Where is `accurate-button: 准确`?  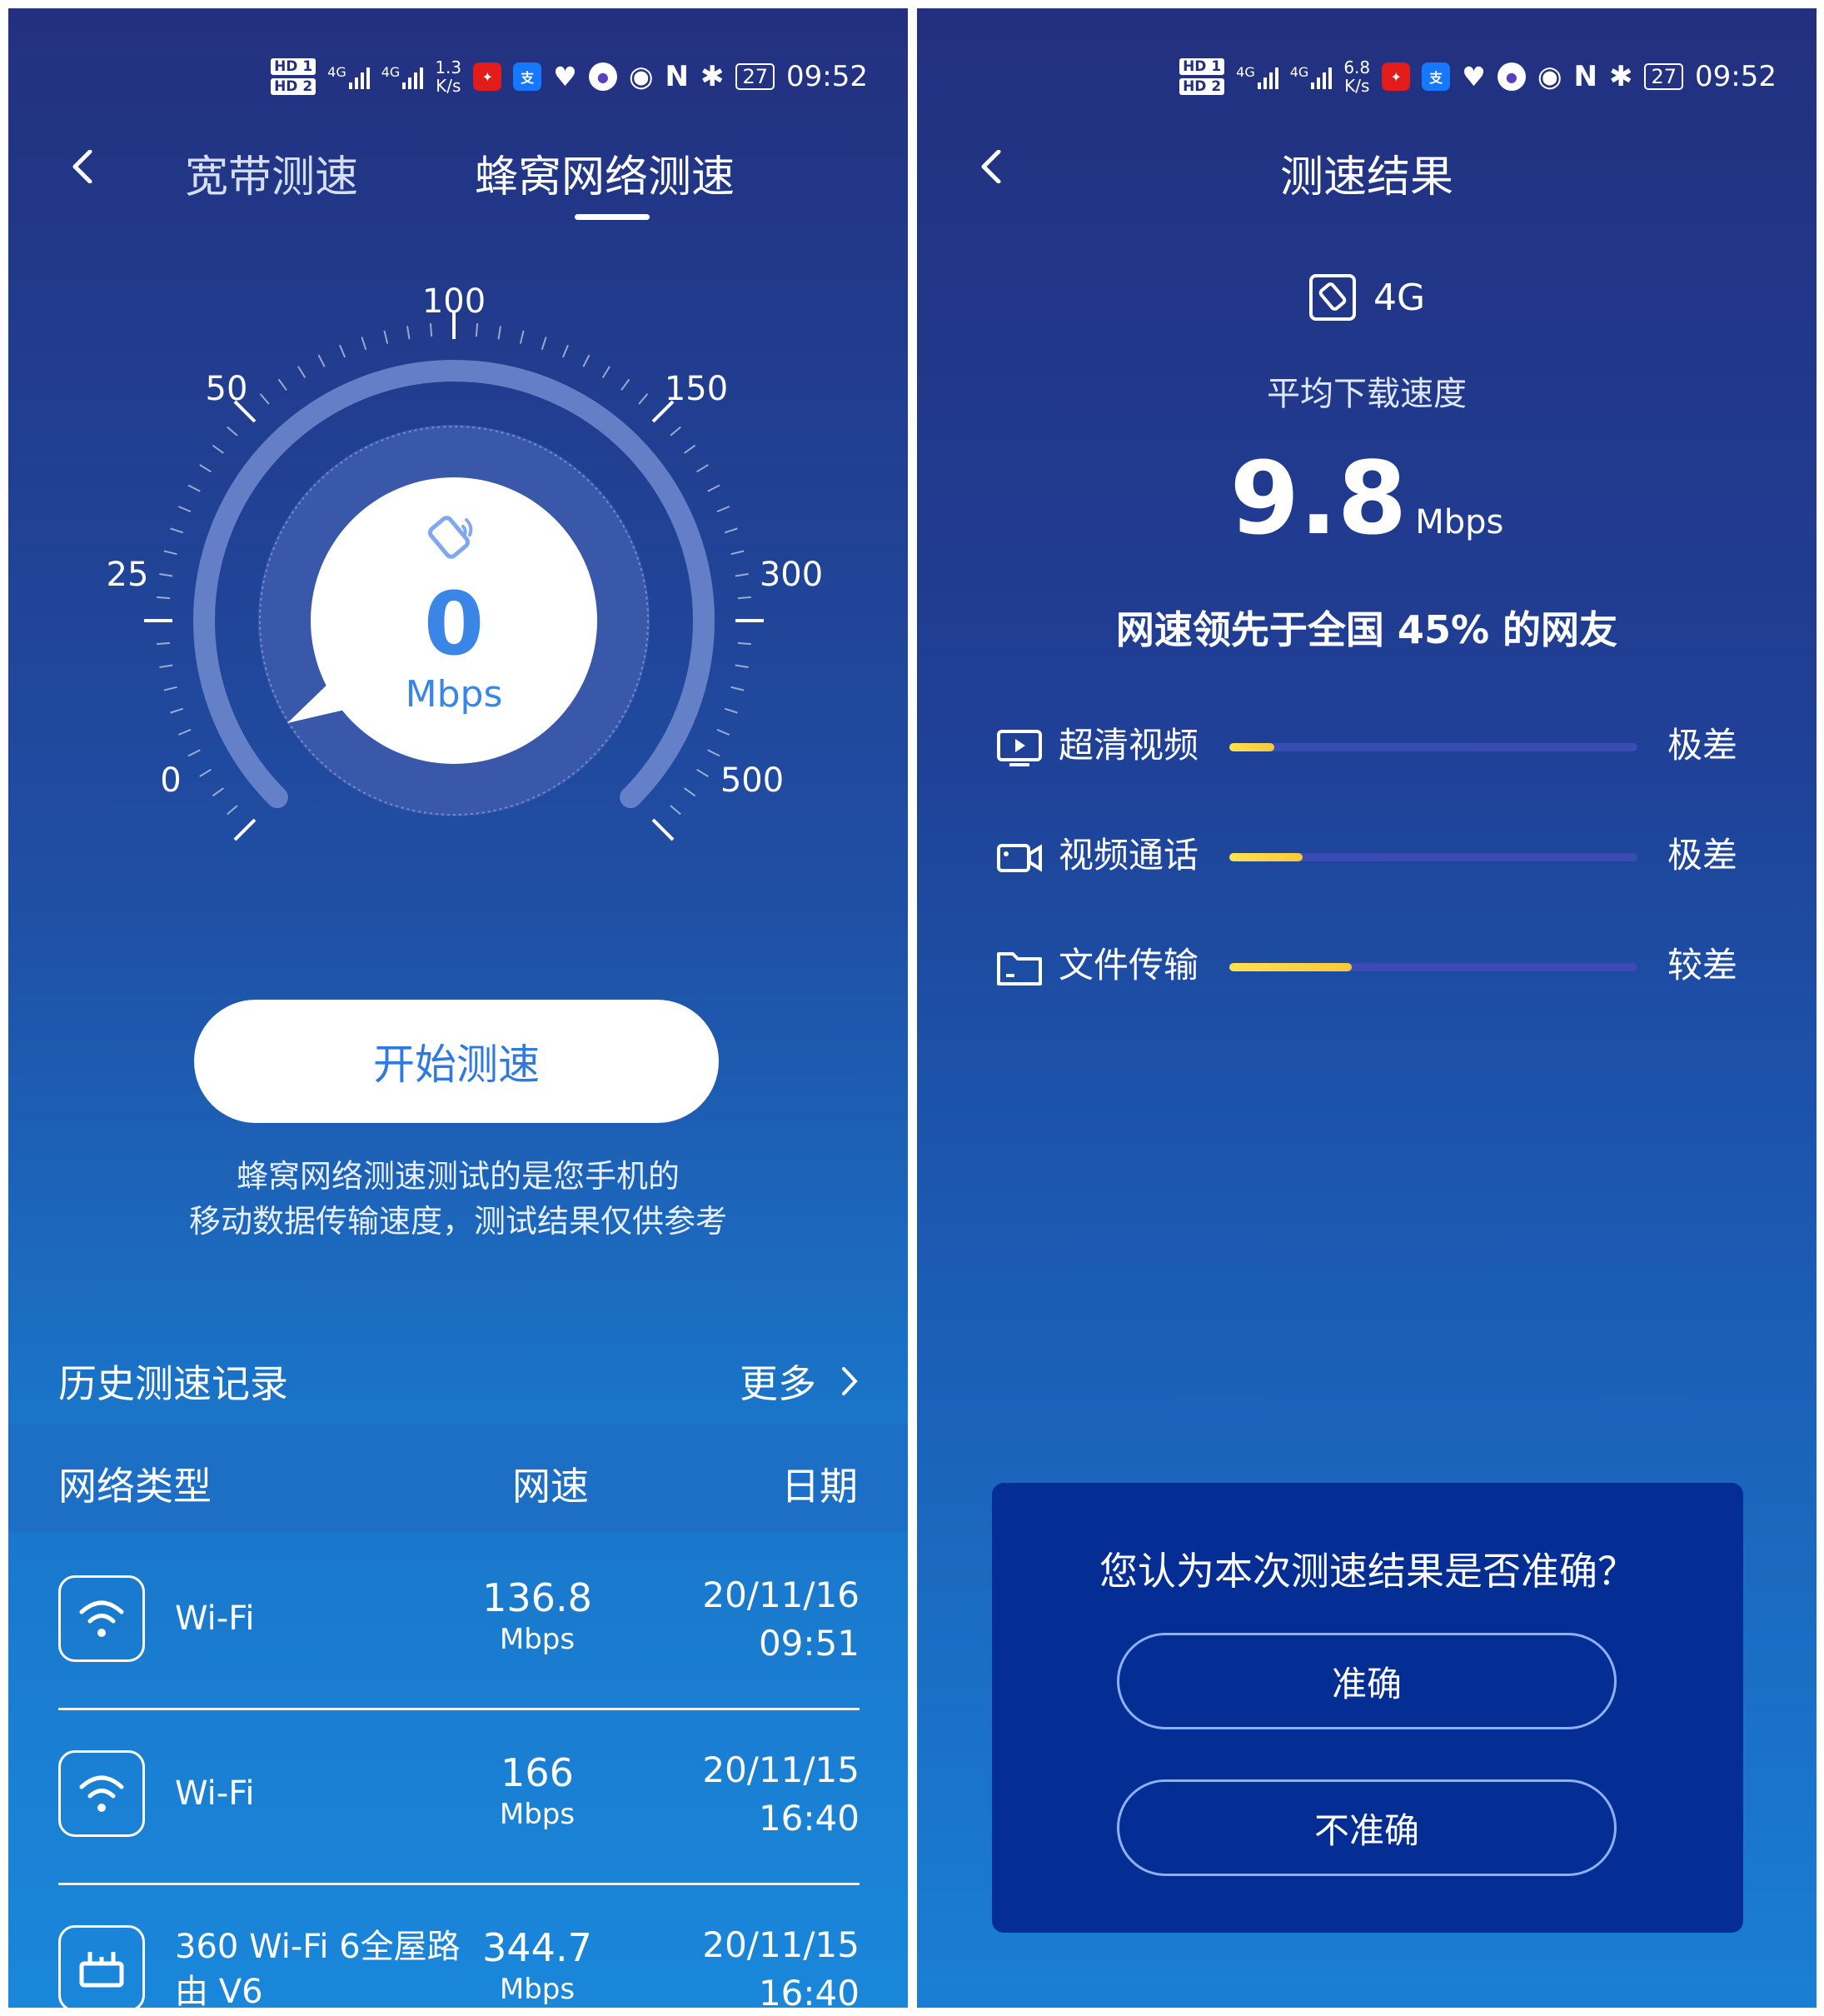 accurate-button: 准确 is located at coordinates (1367, 1681).